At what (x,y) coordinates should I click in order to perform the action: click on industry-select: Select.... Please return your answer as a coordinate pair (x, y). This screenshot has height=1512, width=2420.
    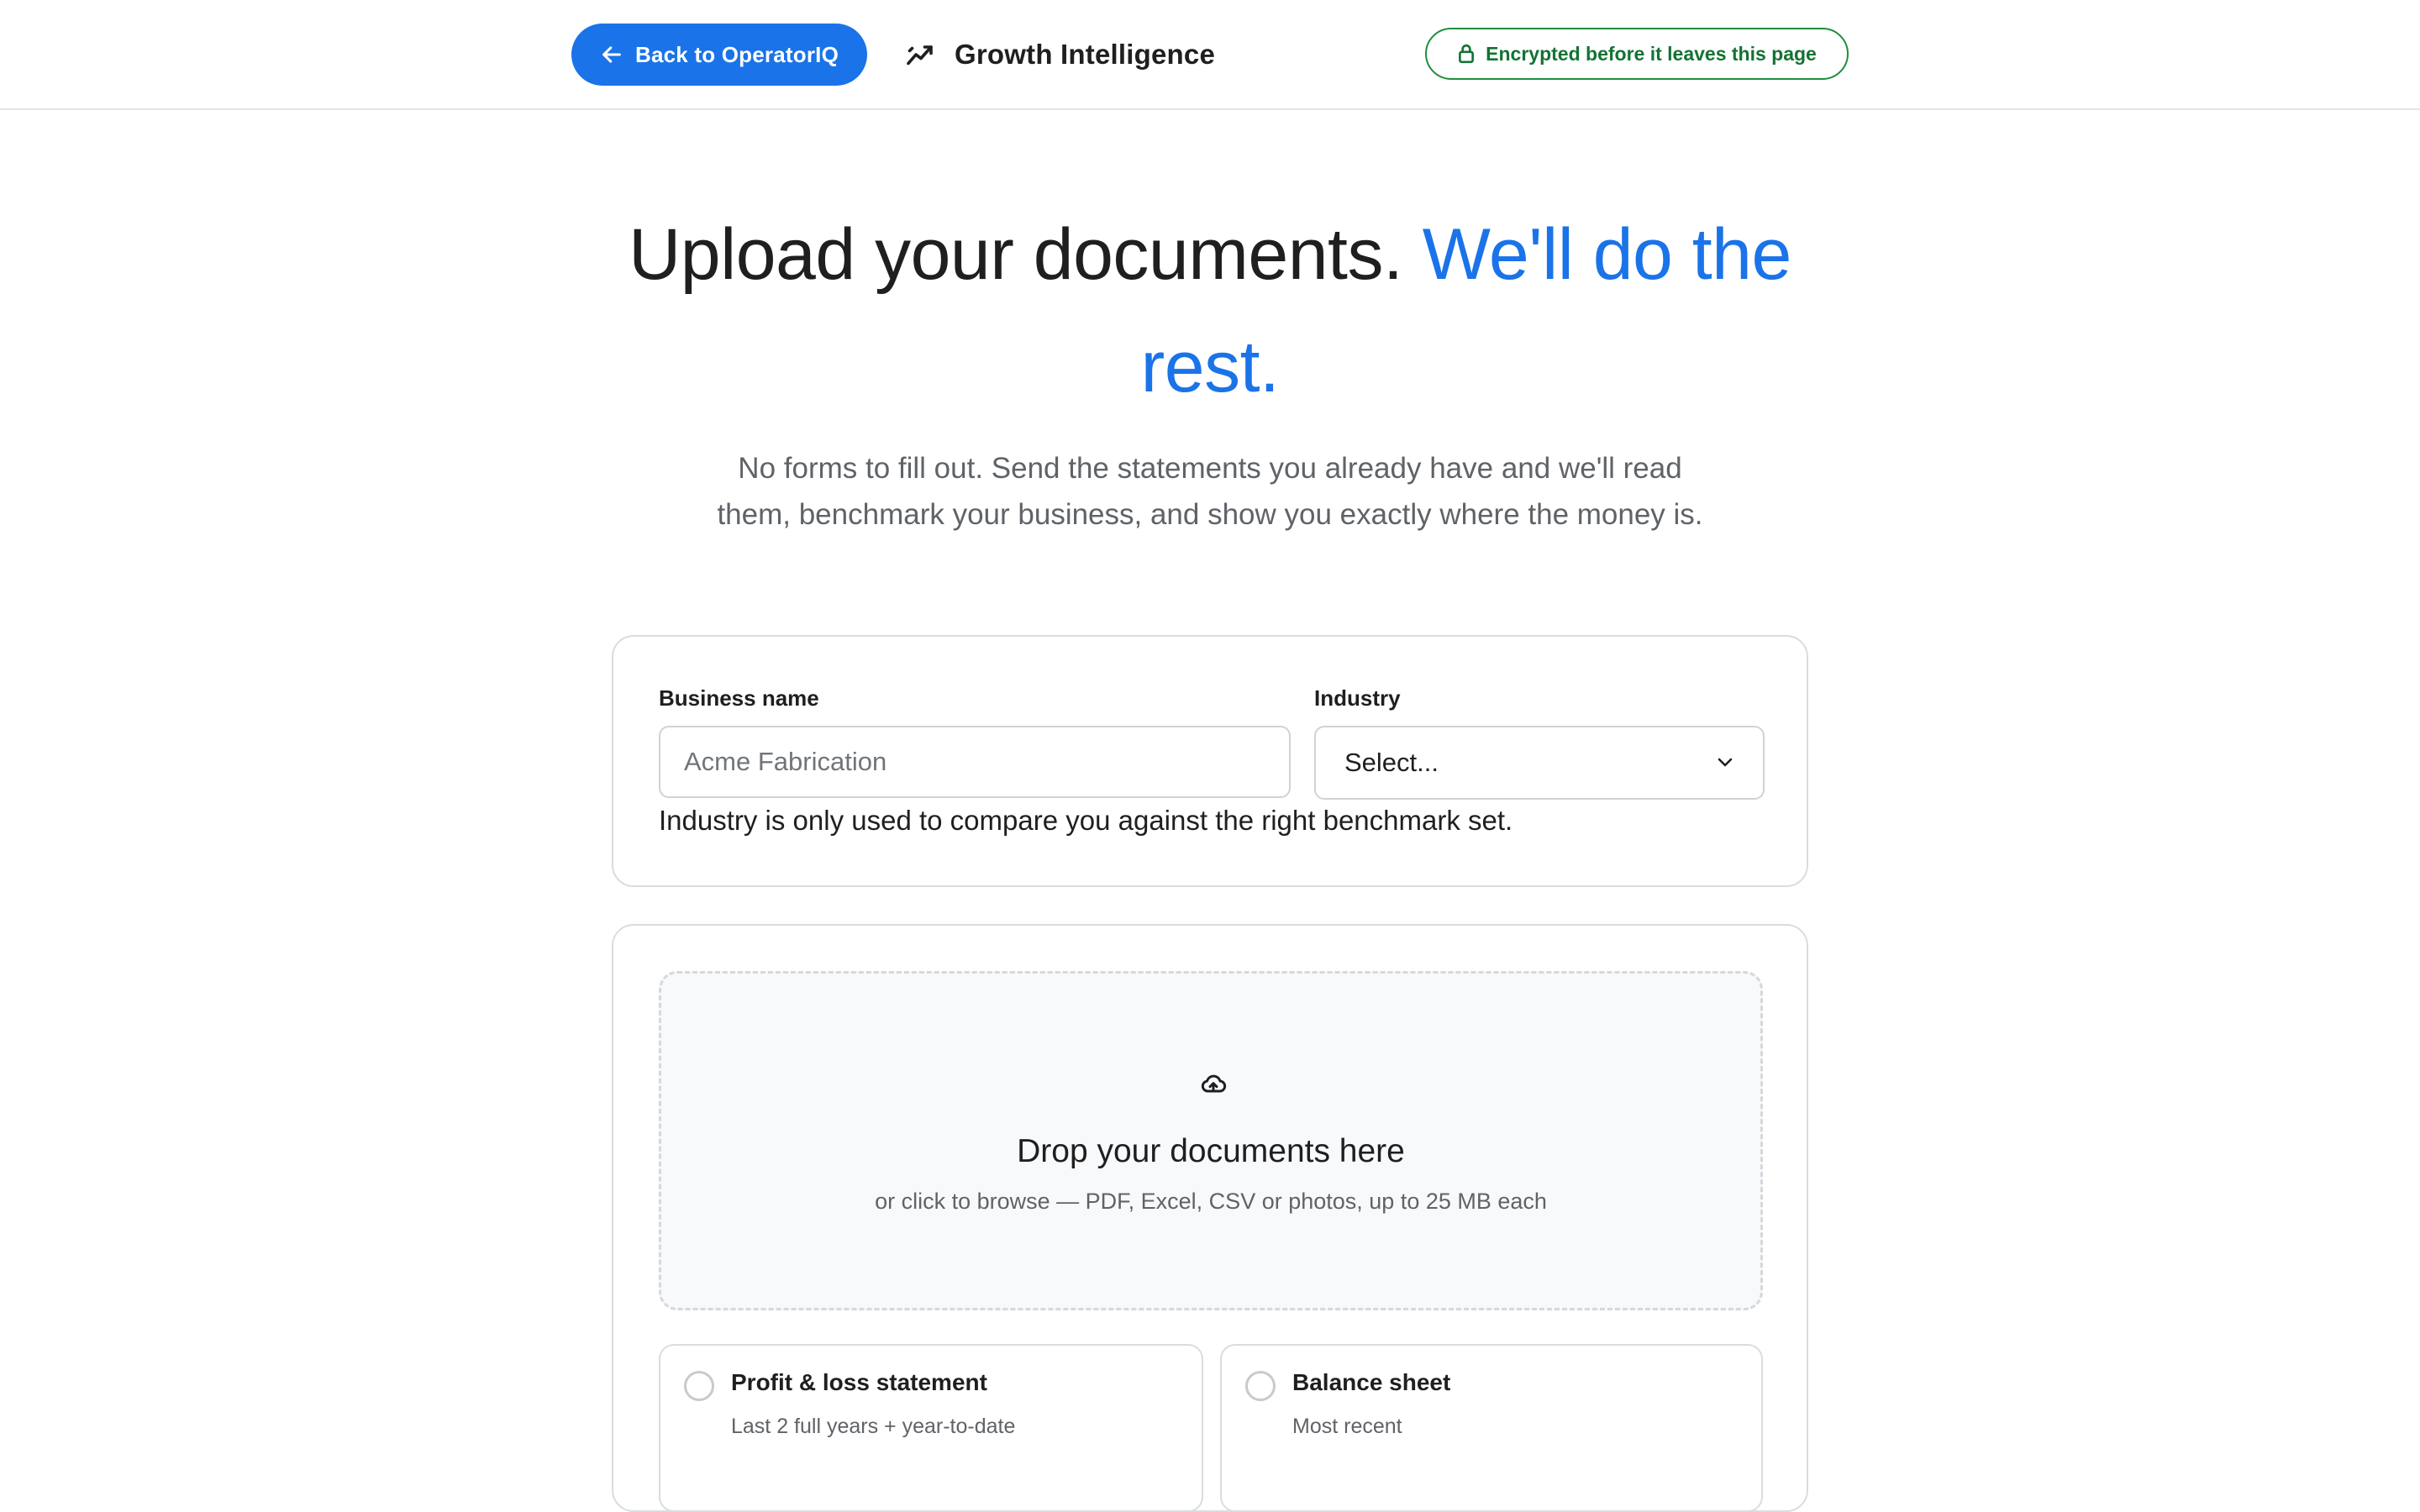
    Looking at the image, I should click on (1539, 763).